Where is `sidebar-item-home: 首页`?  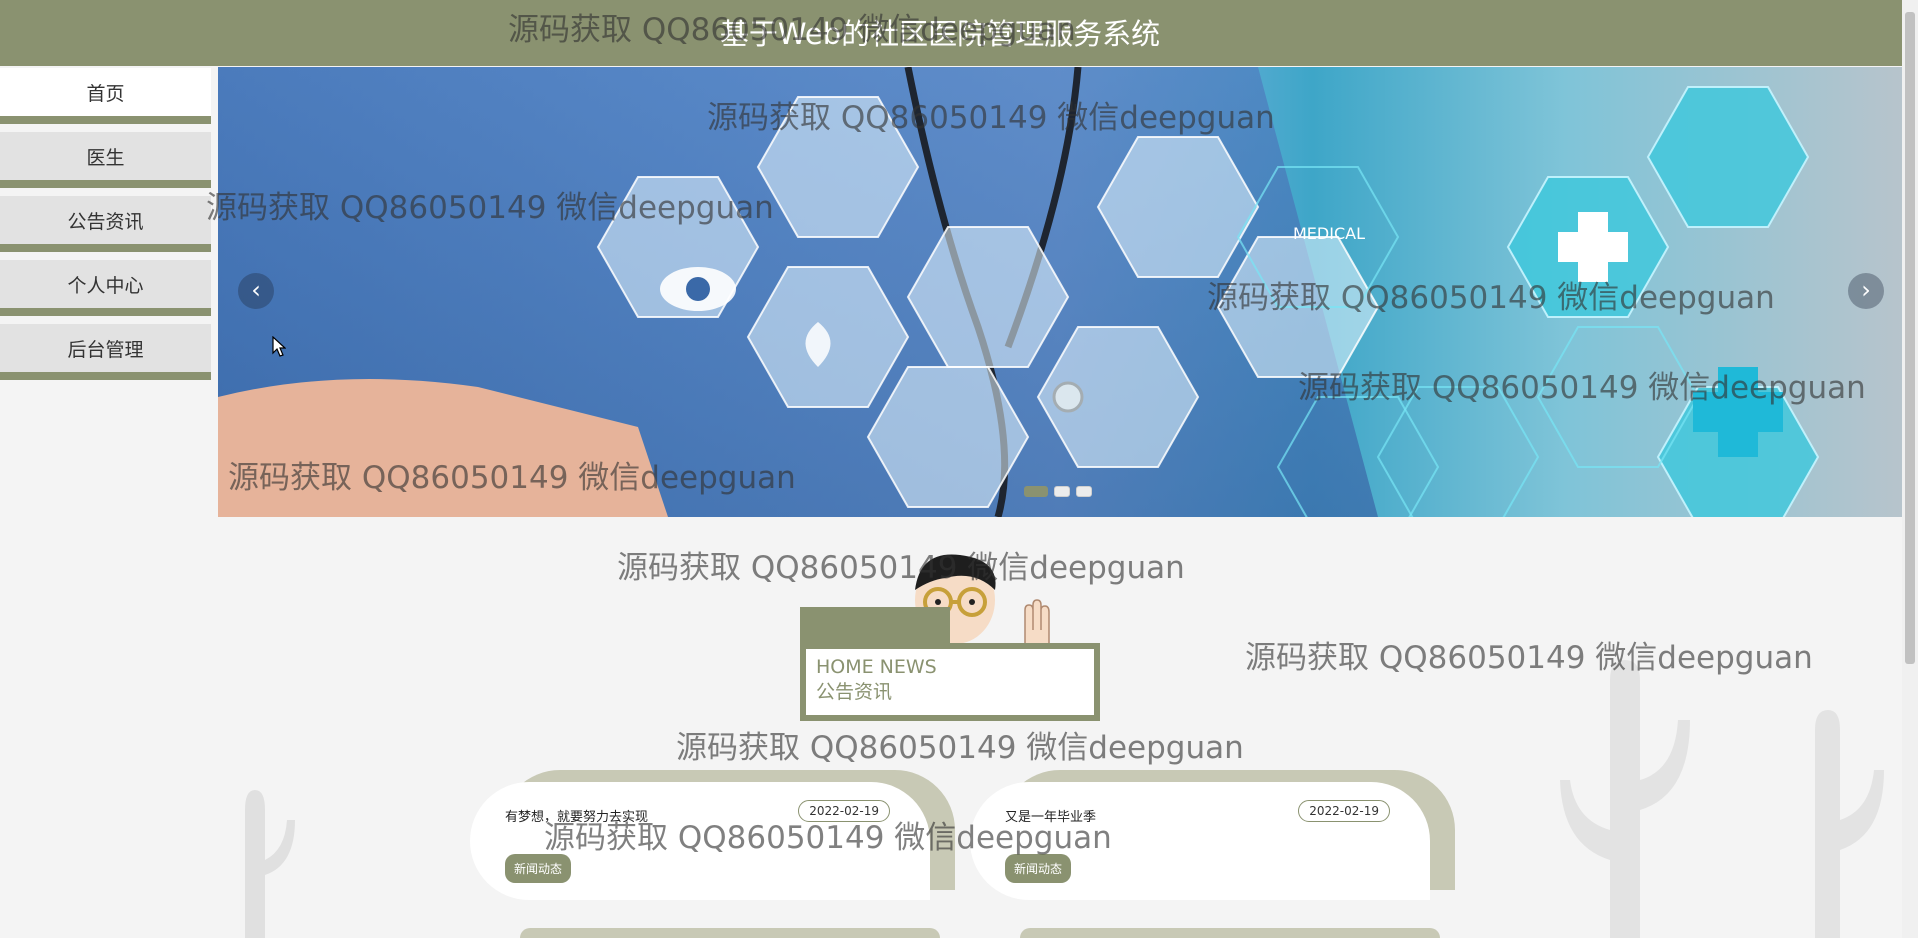
sidebar-item-home: 首页 is located at coordinates (105, 96).